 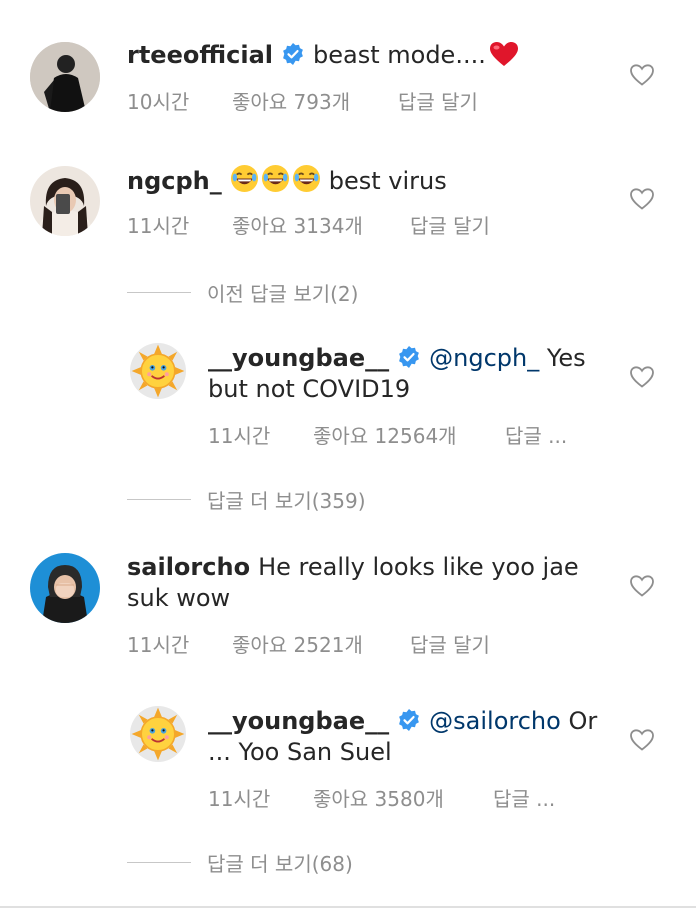 I want to click on reply-body-line1: Or, so click(x=583, y=721).